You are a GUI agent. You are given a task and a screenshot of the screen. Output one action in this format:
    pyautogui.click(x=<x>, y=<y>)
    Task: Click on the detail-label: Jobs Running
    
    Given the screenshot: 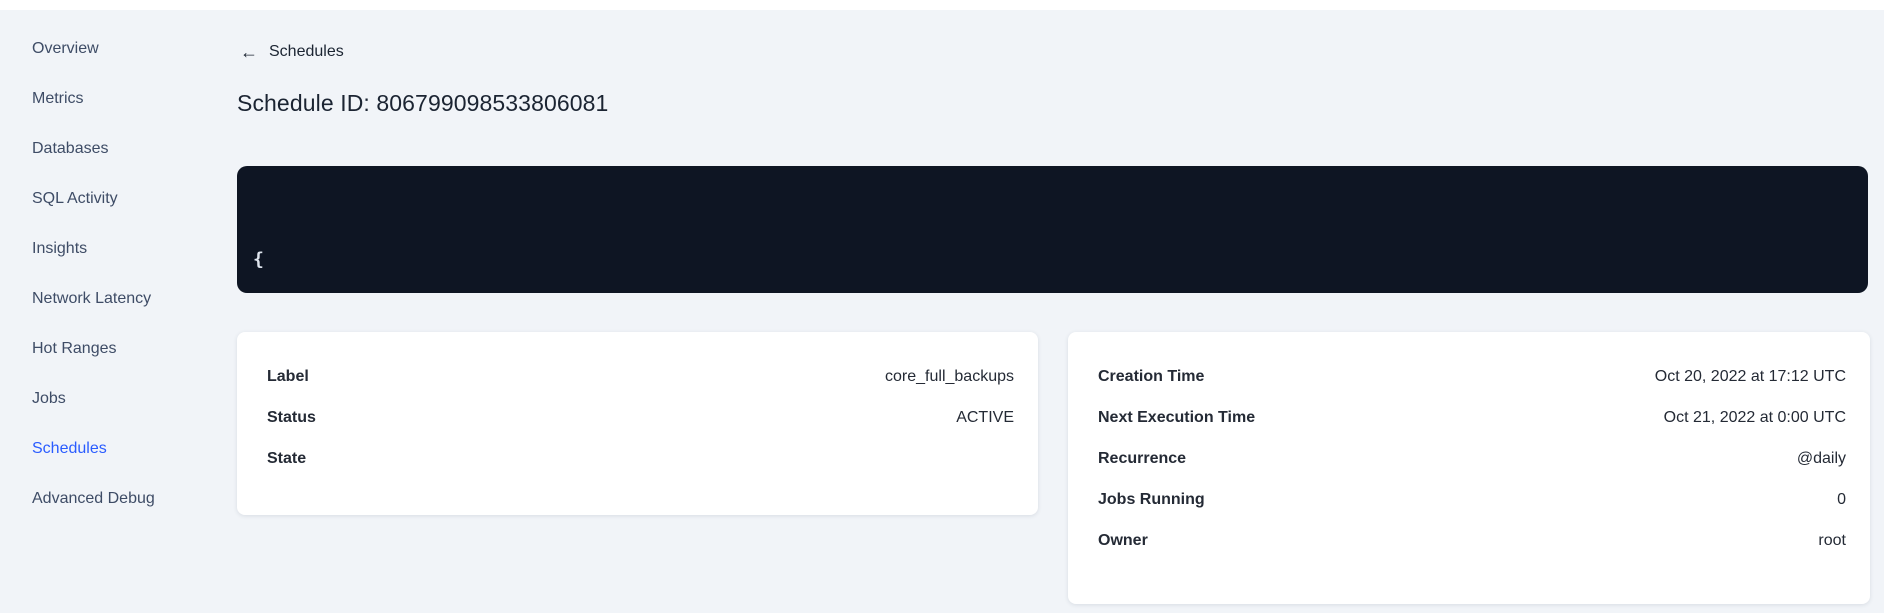 What is the action you would take?
    pyautogui.click(x=1151, y=499)
    